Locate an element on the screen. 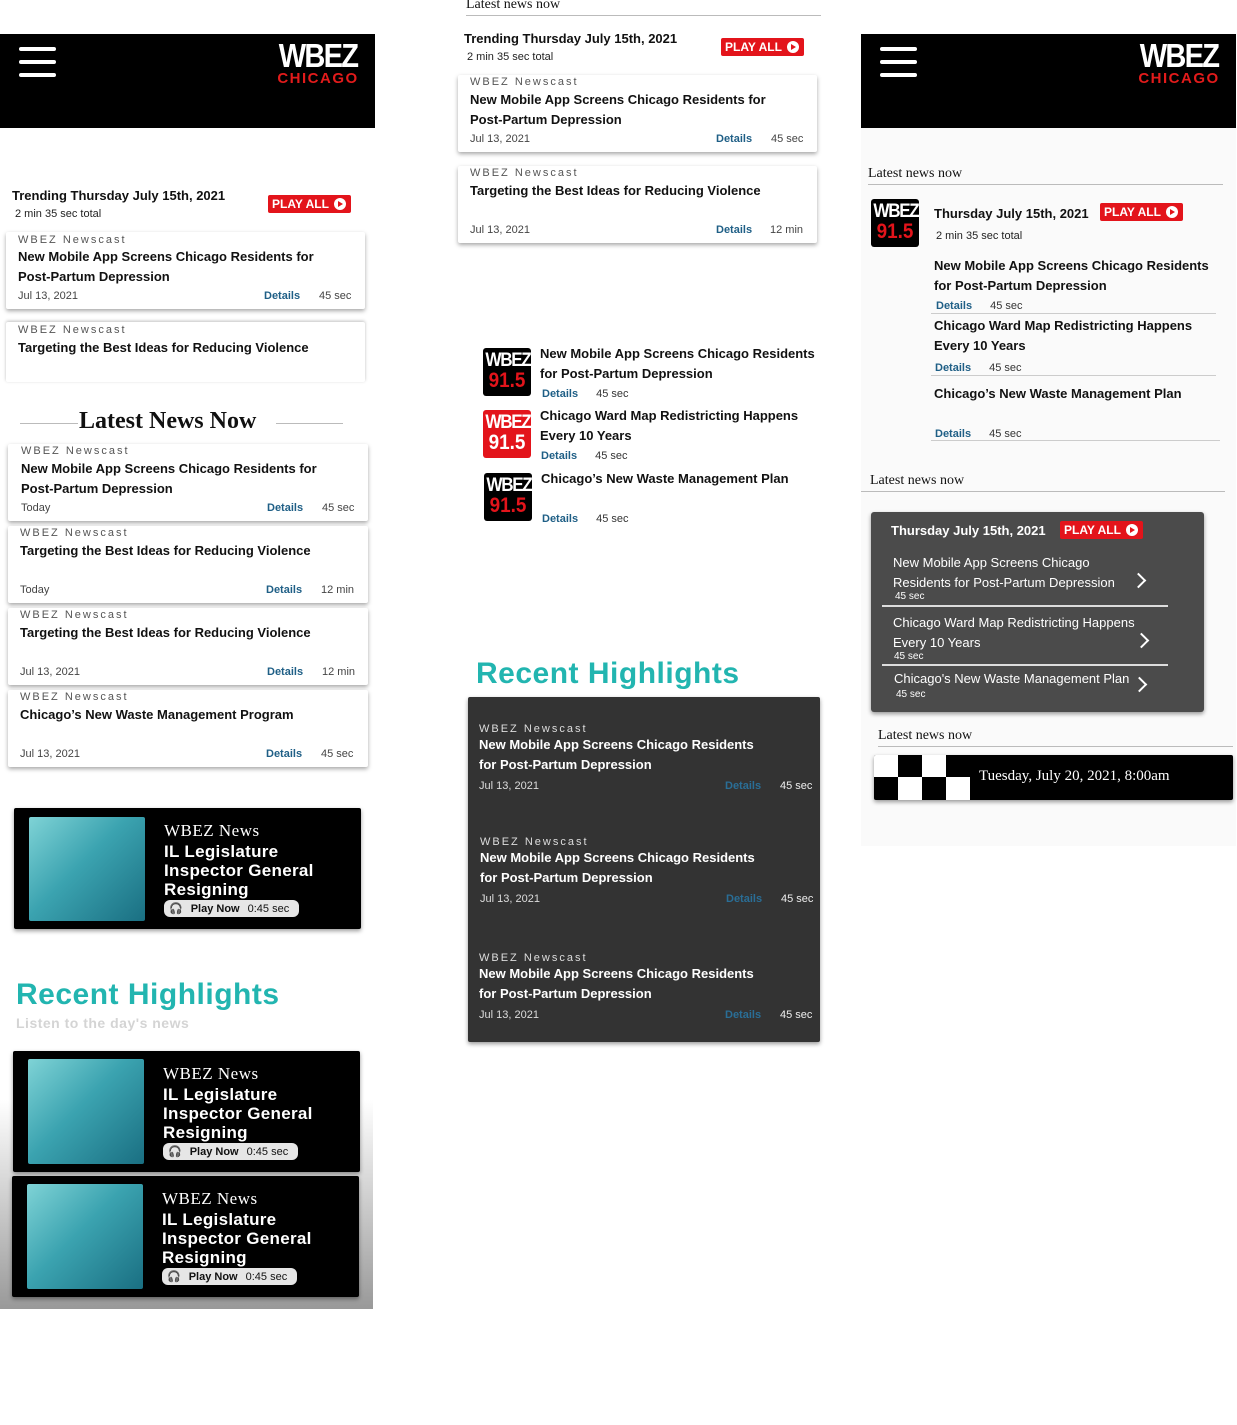  section-rule is located at coordinates (643, 15).